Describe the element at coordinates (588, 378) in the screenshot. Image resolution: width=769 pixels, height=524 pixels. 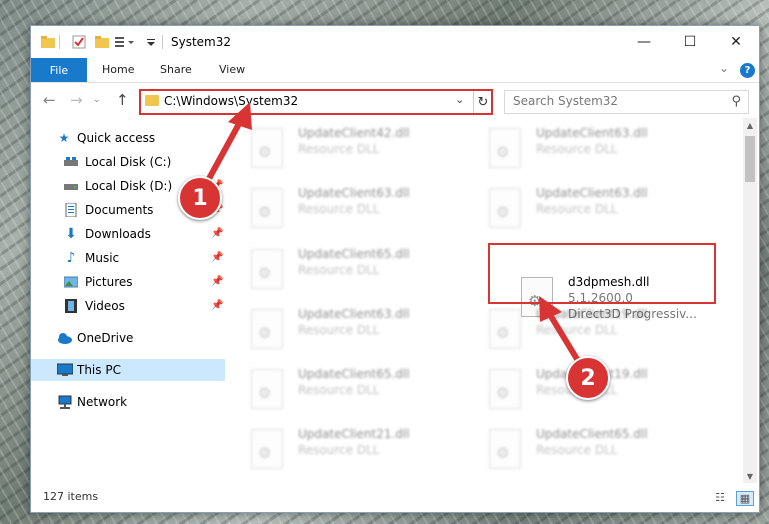
I see `callout-2: 2` at that location.